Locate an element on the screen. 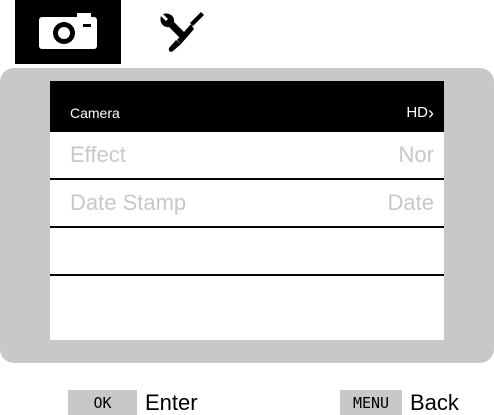 This screenshot has height=415, width=494. menu-title: Camera is located at coordinates (95, 112).